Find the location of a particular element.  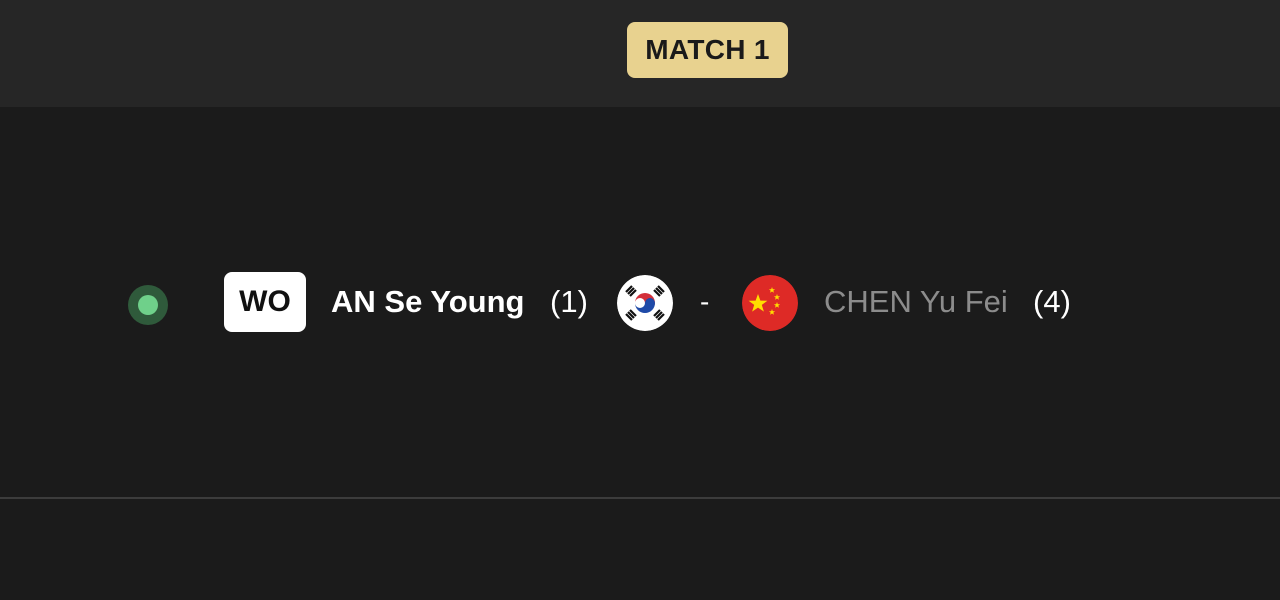

walkover-badge: WO is located at coordinates (265, 302).